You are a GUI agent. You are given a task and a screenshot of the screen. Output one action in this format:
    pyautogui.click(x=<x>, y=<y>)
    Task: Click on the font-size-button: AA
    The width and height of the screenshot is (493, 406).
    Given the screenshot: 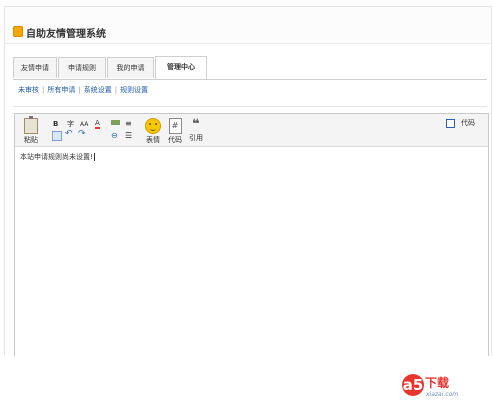 What is the action you would take?
    pyautogui.click(x=84, y=124)
    